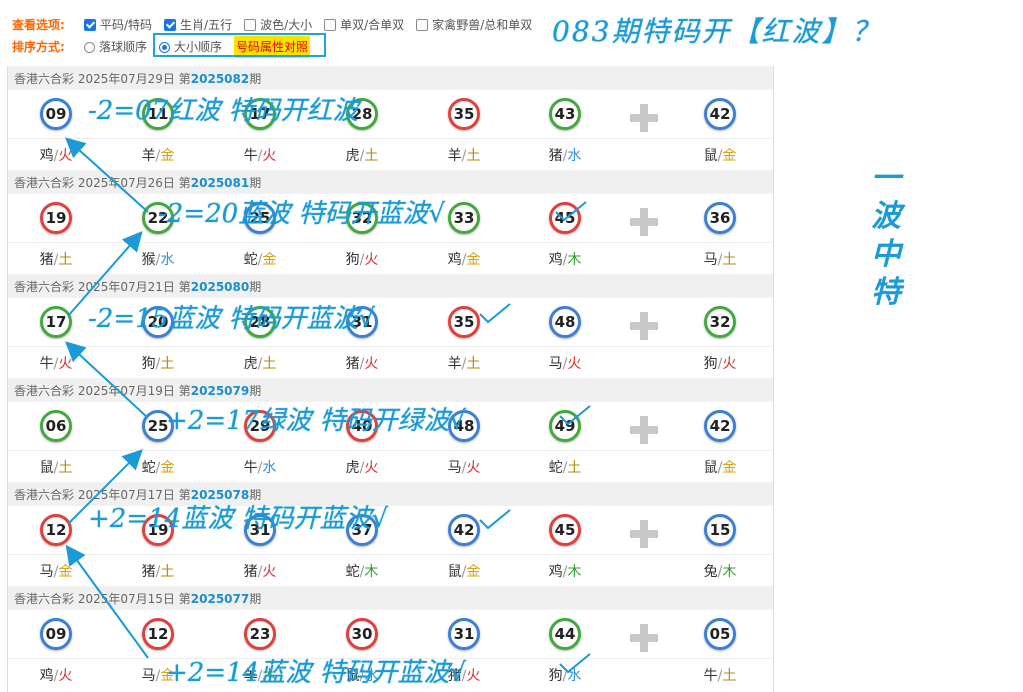 This screenshot has height=692, width=1023. What do you see at coordinates (223, 111) in the screenshot?
I see `handwritten-note: -2=07红波 特码开红波` at bounding box center [223, 111].